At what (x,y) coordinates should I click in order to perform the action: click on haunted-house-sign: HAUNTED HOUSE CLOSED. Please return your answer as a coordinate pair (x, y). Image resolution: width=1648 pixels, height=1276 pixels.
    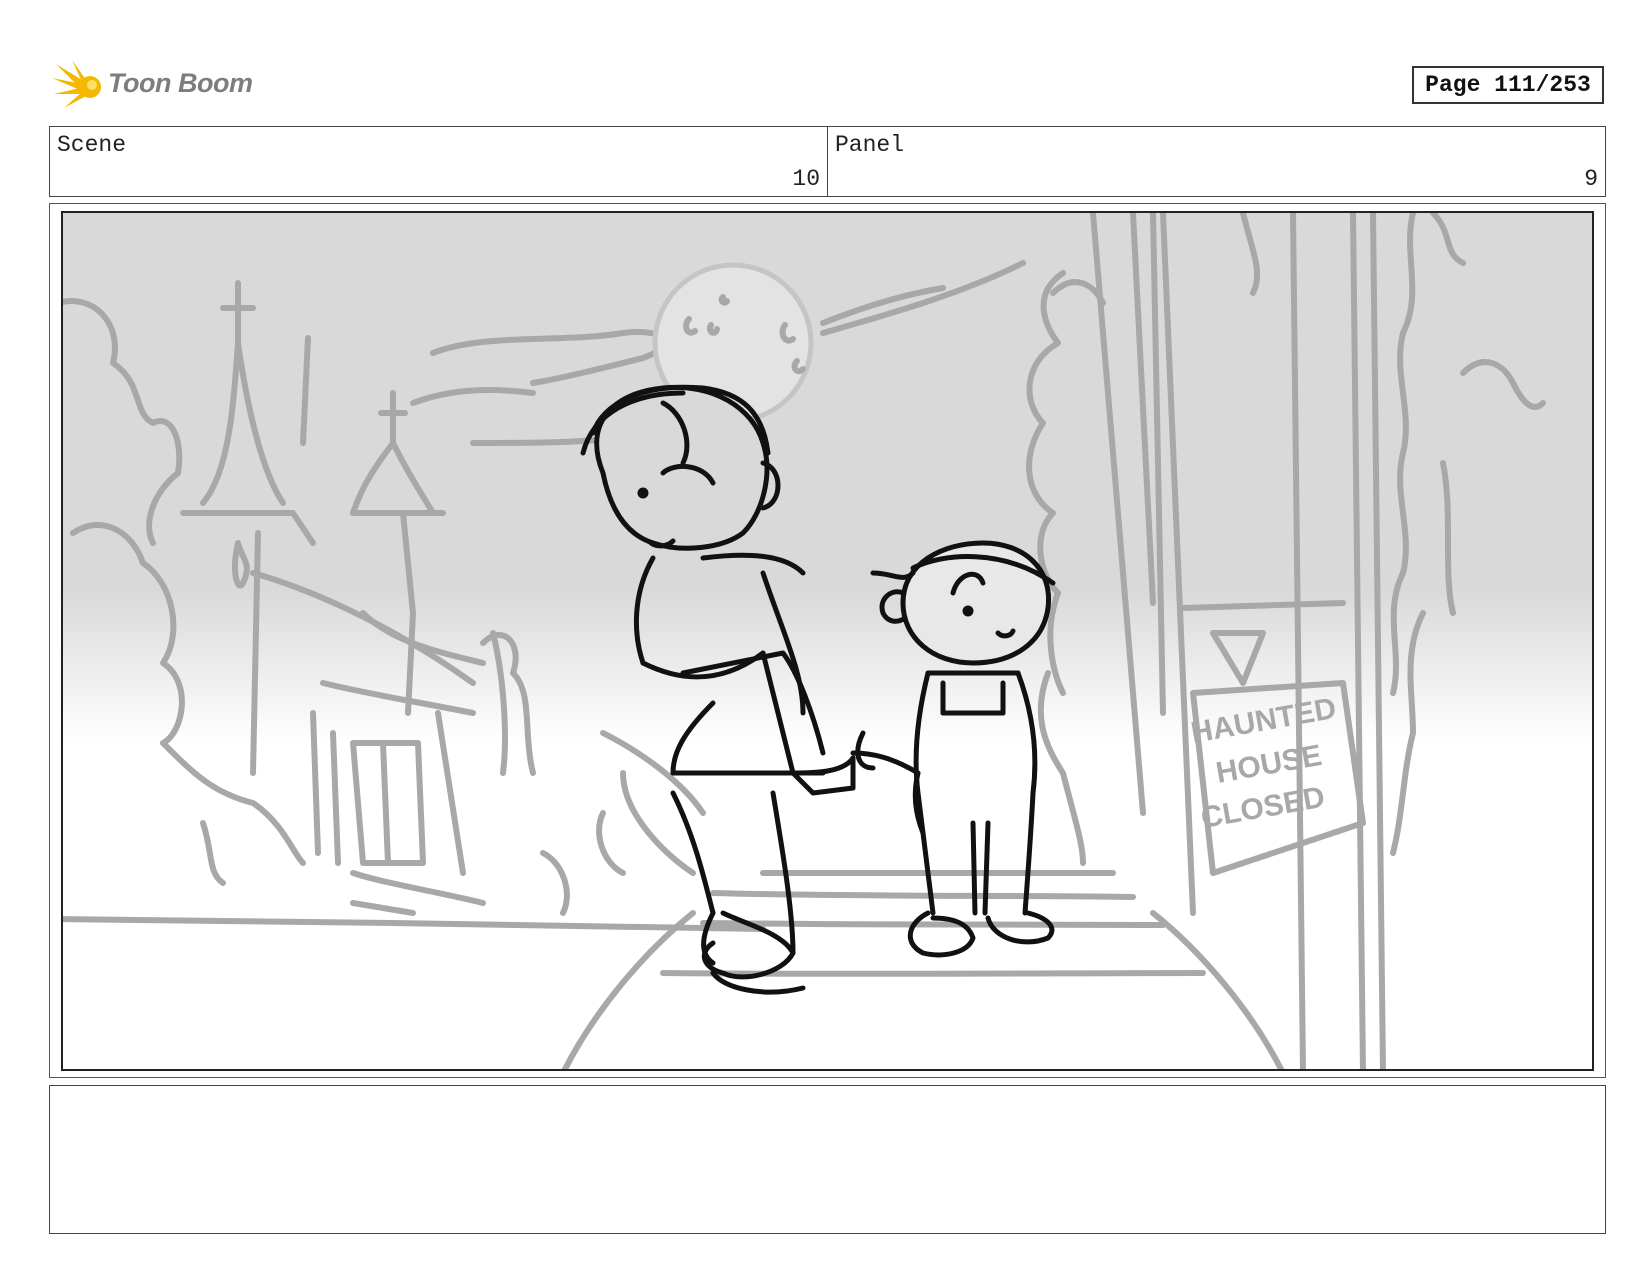
    Looking at the image, I should click on (1263, 763).